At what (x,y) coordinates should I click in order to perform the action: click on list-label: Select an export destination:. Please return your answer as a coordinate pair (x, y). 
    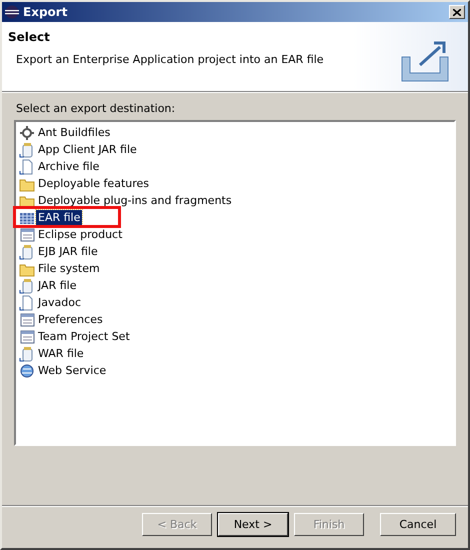
    Looking at the image, I should click on (95, 108).